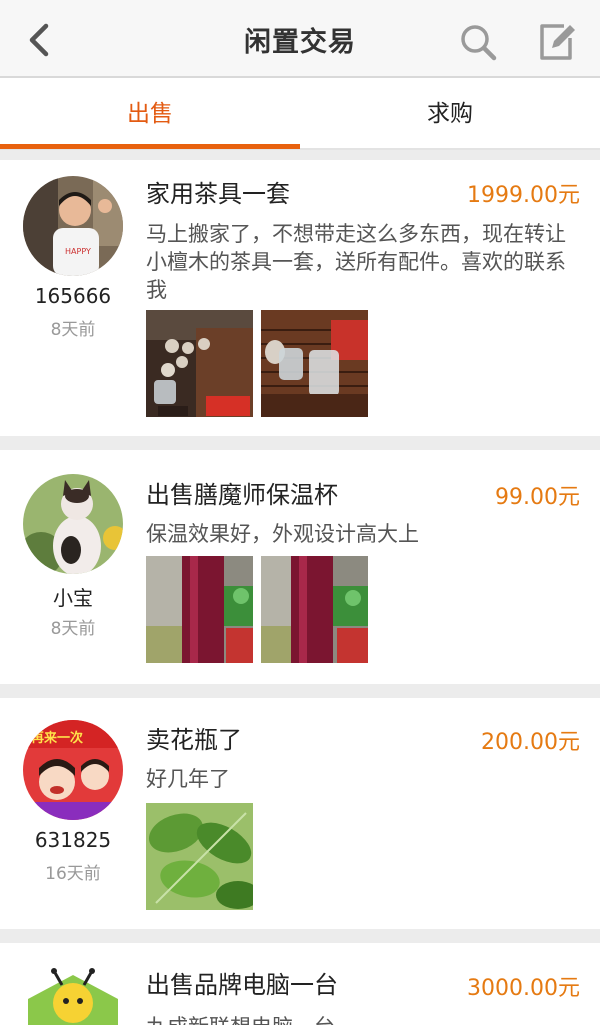 The width and height of the screenshot is (600, 1025). What do you see at coordinates (194, 740) in the screenshot?
I see `listing-title: 卖花瓶了` at bounding box center [194, 740].